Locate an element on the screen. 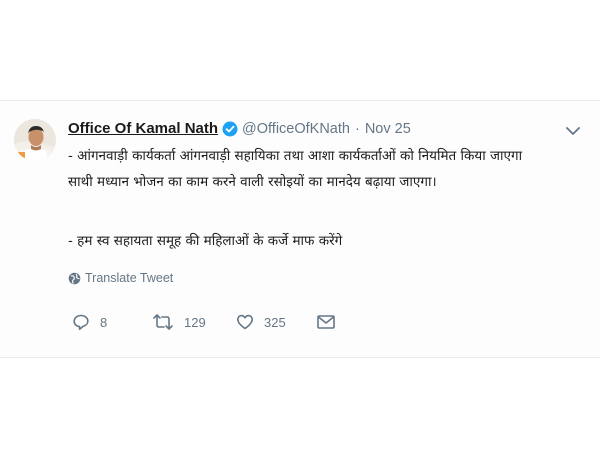  like-count: 325 is located at coordinates (275, 322).